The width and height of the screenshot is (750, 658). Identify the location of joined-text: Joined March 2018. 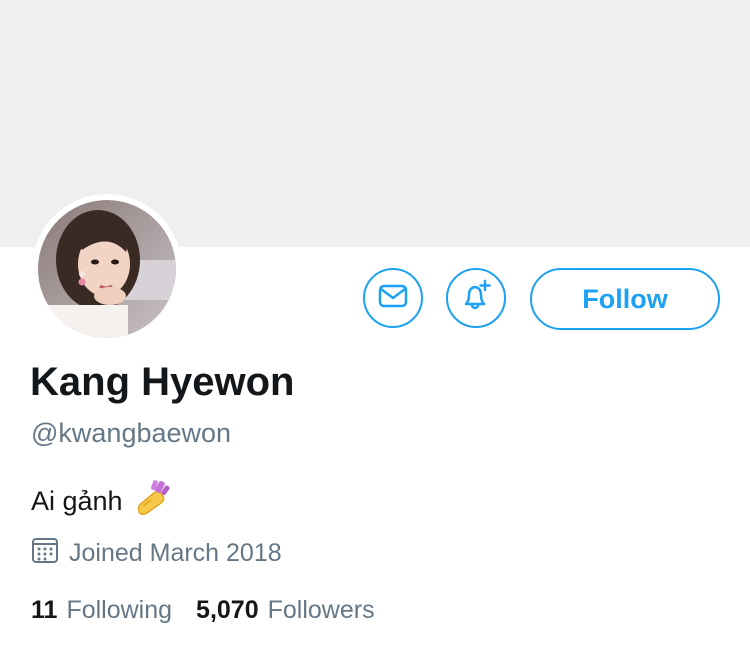
(175, 553).